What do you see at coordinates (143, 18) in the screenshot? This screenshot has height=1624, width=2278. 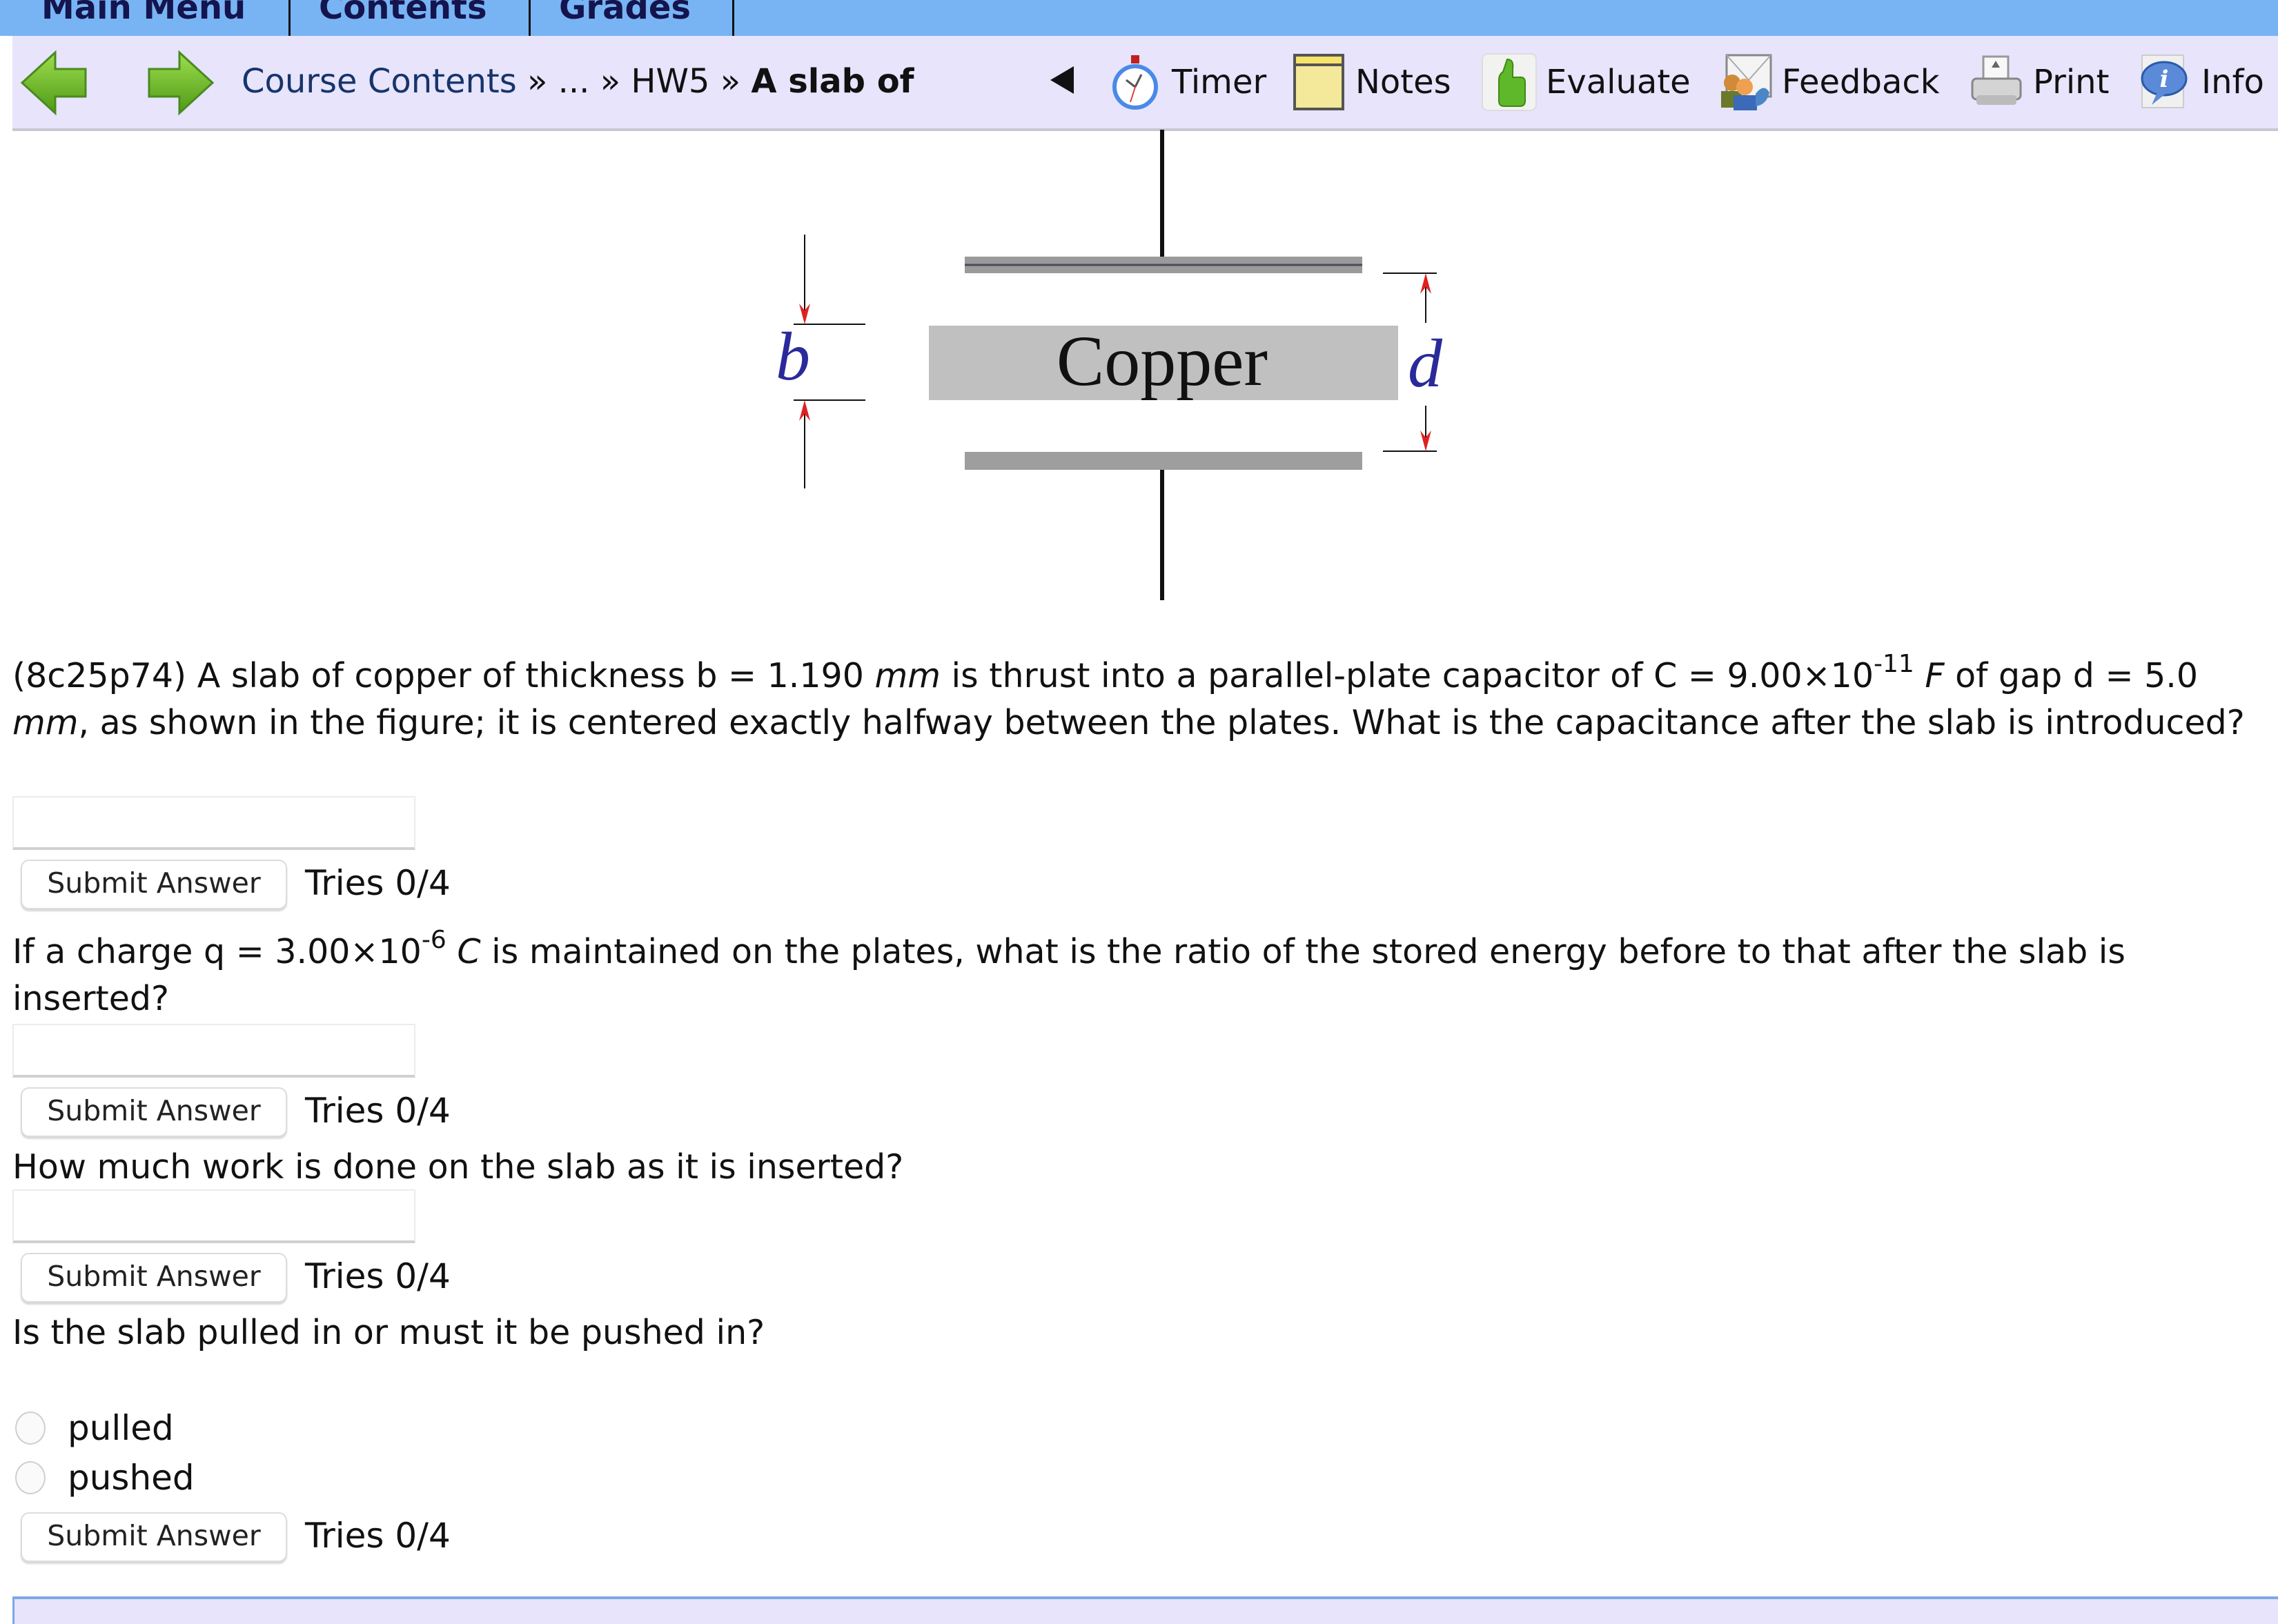 I see `tab-main-menu: Main Menu` at bounding box center [143, 18].